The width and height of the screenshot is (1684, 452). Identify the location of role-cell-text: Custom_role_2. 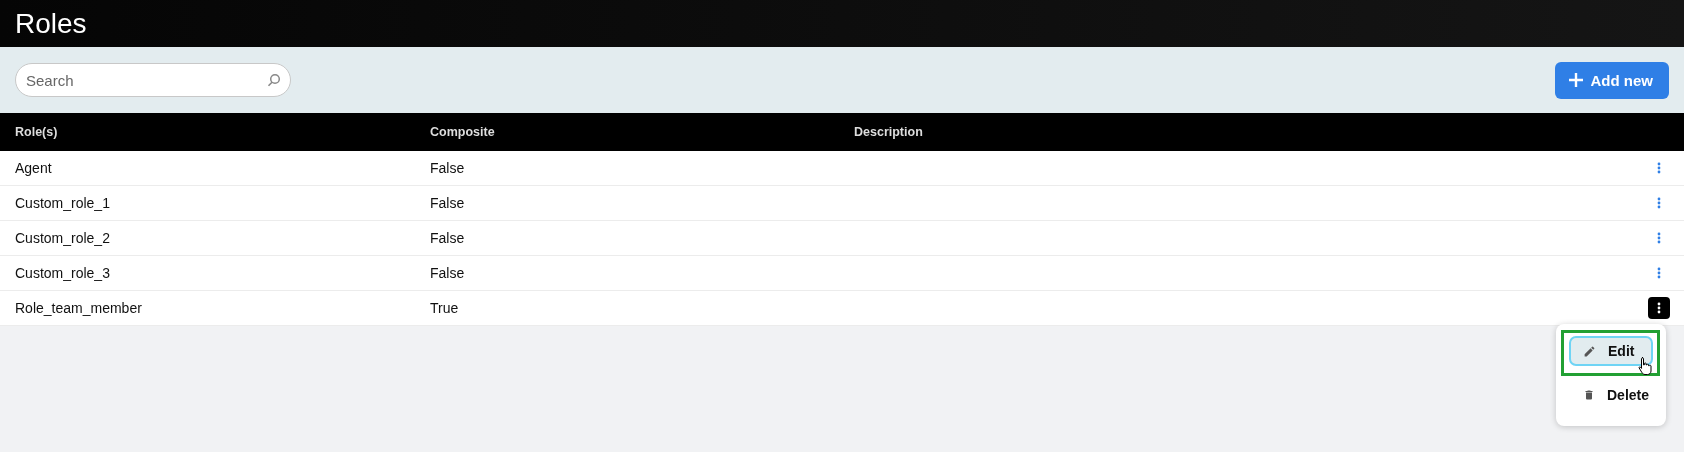
(63, 238).